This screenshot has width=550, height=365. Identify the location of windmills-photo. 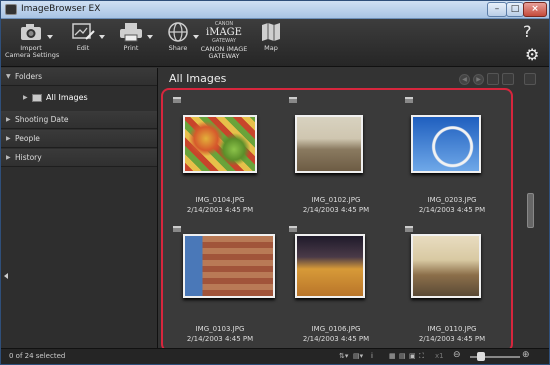
(330, 266).